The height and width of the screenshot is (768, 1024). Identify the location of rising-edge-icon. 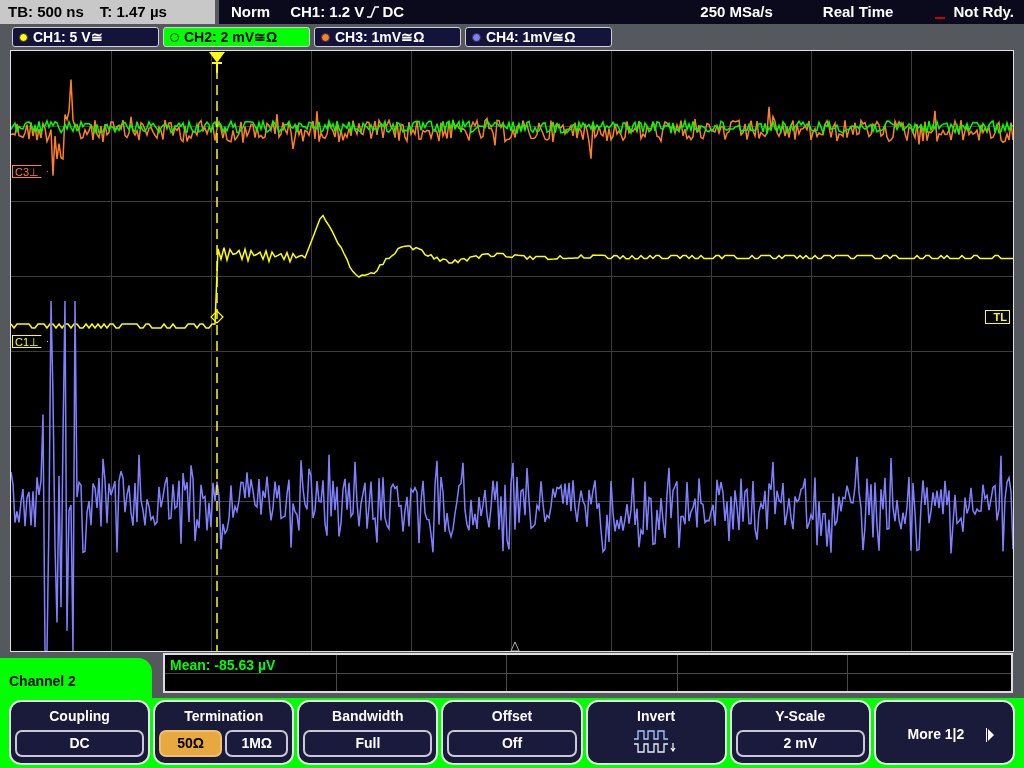
(373, 12).